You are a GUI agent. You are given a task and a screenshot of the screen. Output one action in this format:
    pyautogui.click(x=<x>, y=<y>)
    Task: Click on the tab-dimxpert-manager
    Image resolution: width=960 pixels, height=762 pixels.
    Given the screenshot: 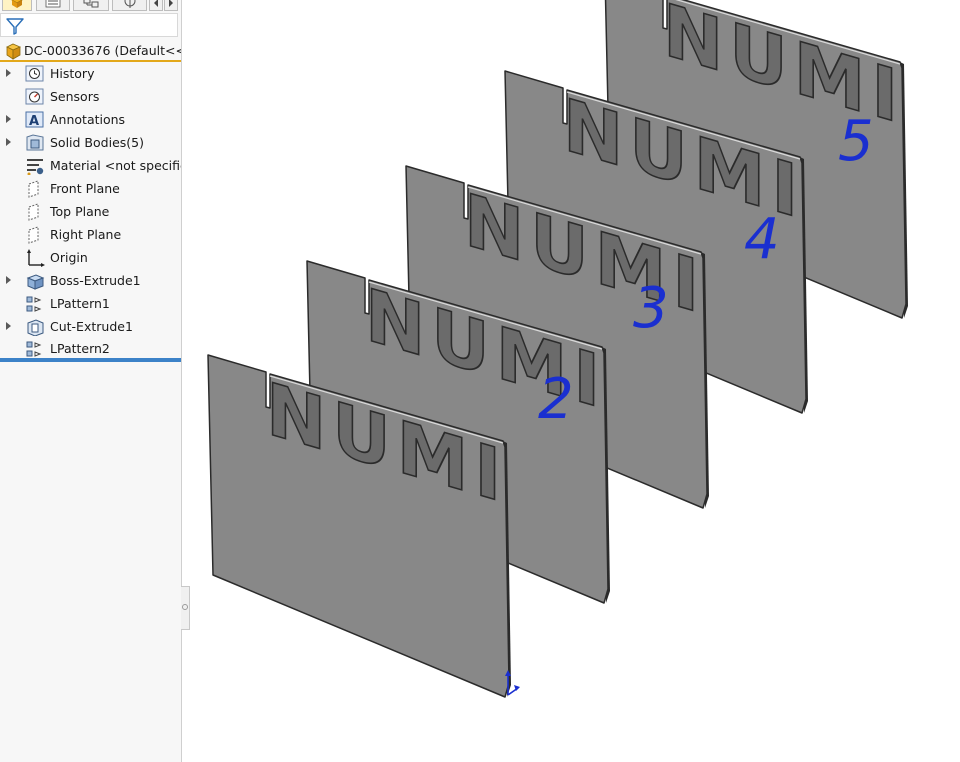 What is the action you would take?
    pyautogui.click(x=129, y=5)
    